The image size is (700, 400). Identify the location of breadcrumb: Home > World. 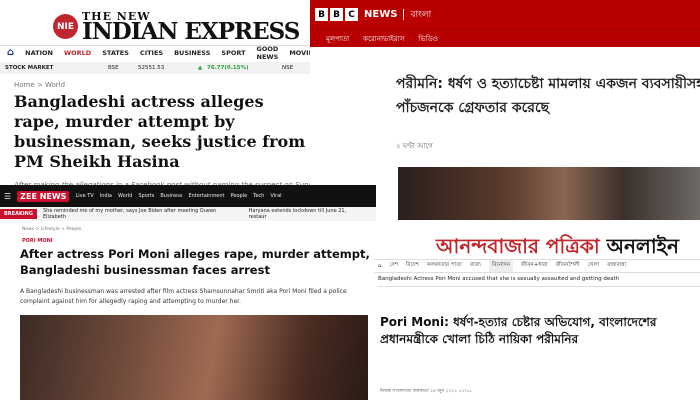
(39, 85).